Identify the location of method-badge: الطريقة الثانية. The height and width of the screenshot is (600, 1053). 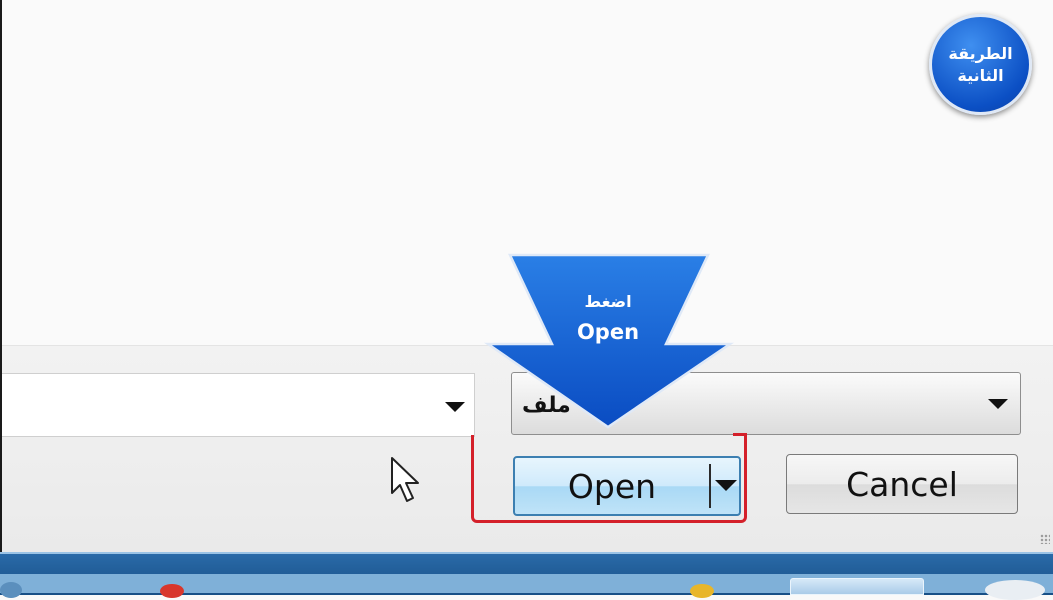
(980, 64).